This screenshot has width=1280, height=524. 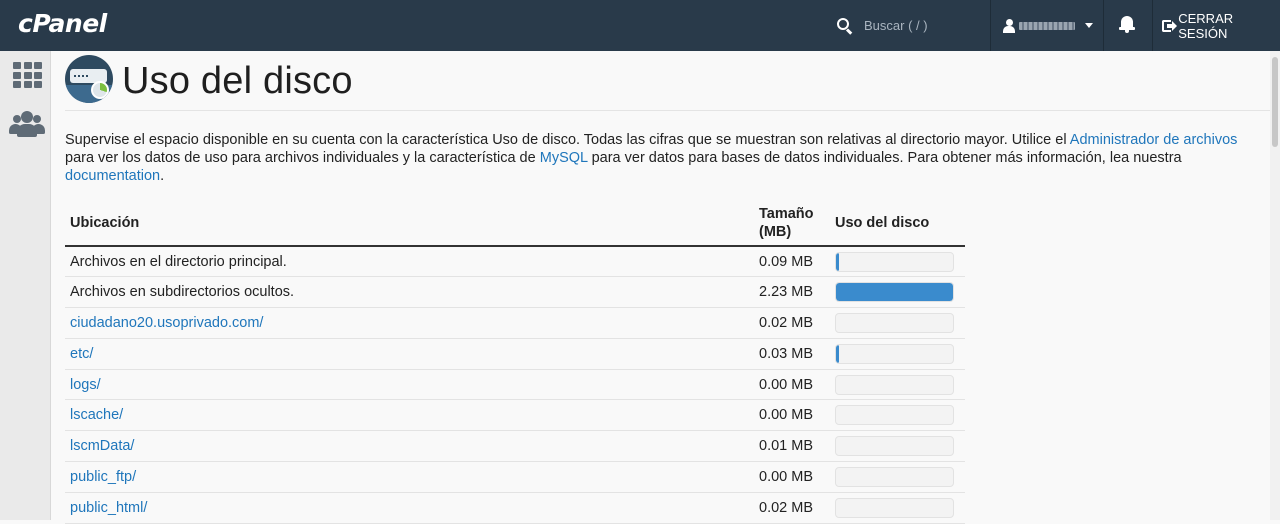 I want to click on scrollbar-thumb, so click(x=1275, y=102).